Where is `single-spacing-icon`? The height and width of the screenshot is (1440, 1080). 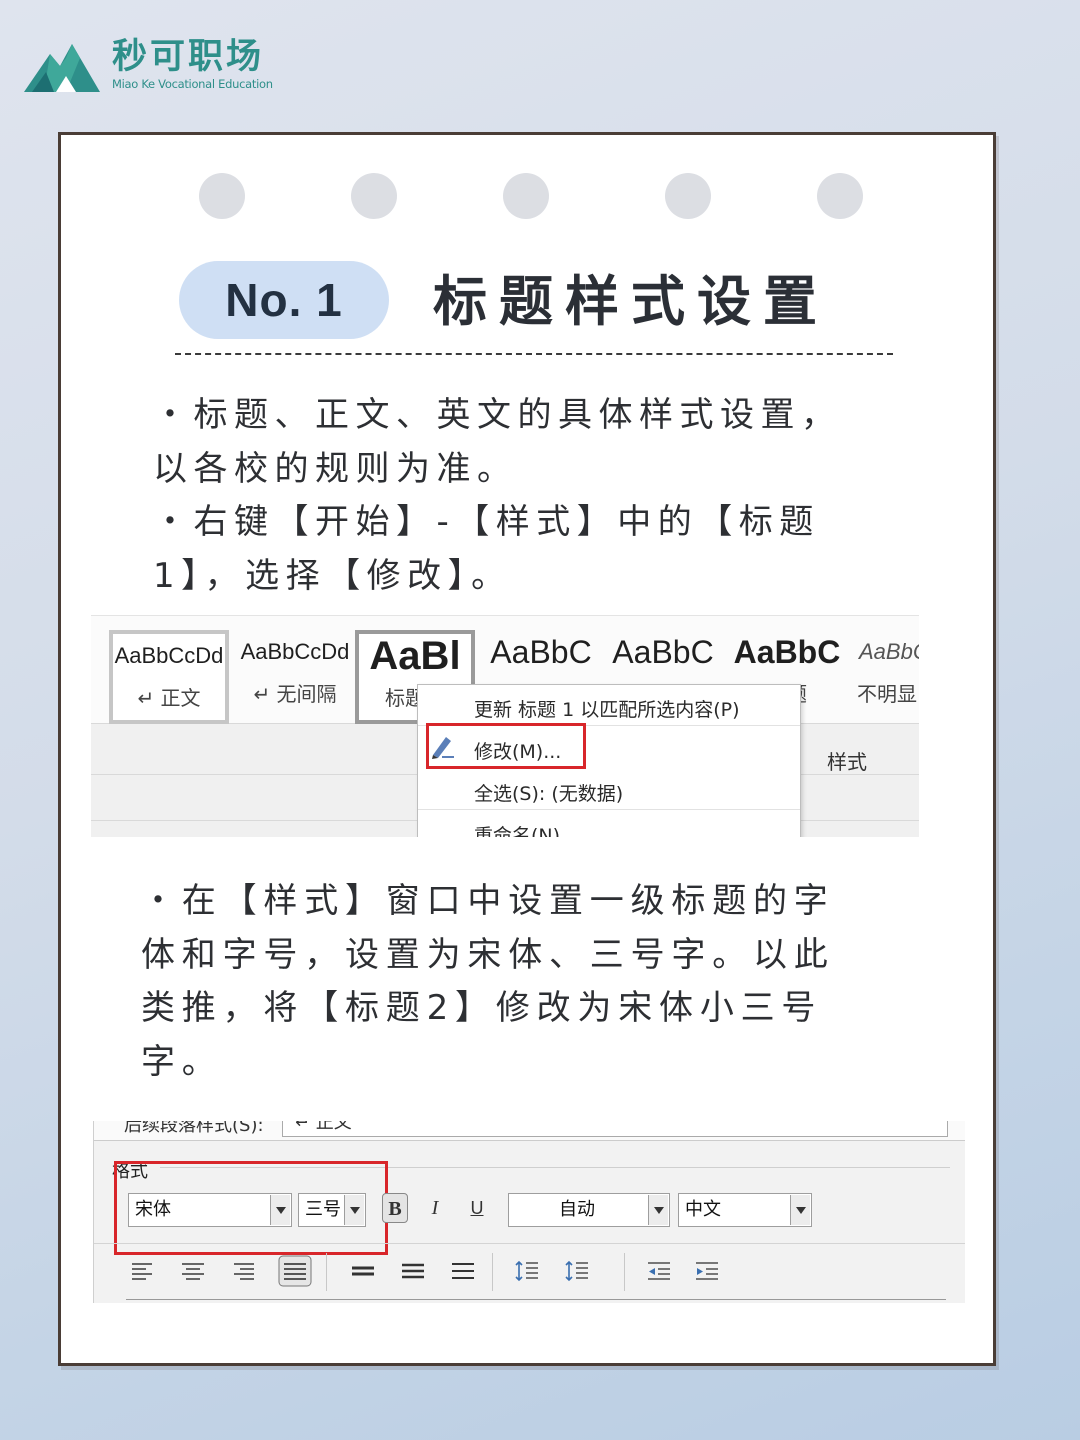 single-spacing-icon is located at coordinates (363, 1271).